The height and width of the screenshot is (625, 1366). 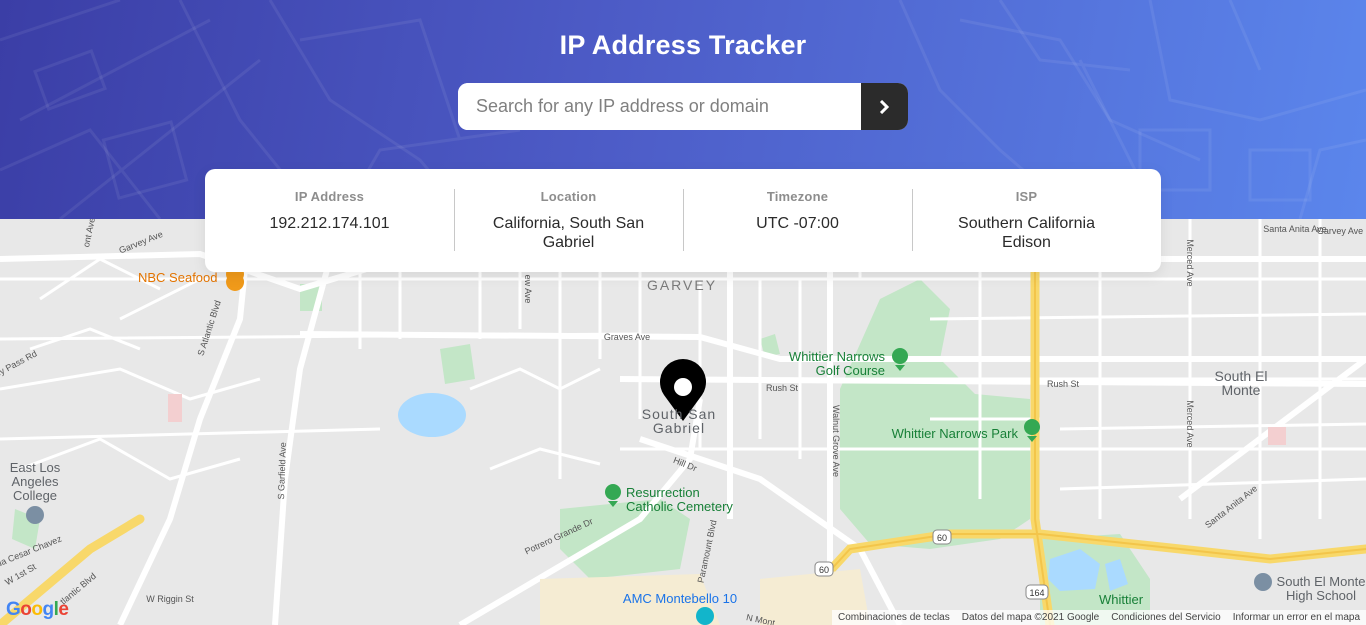 I want to click on street-label: Graves Ave, so click(x=627, y=337).